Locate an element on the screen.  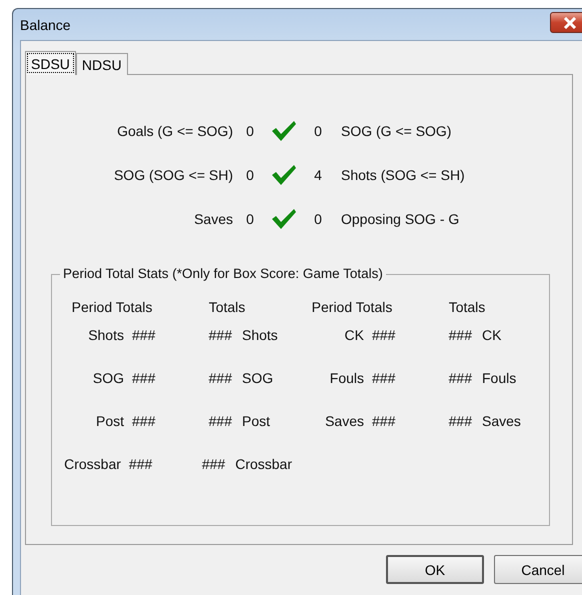
close-button is located at coordinates (566, 22).